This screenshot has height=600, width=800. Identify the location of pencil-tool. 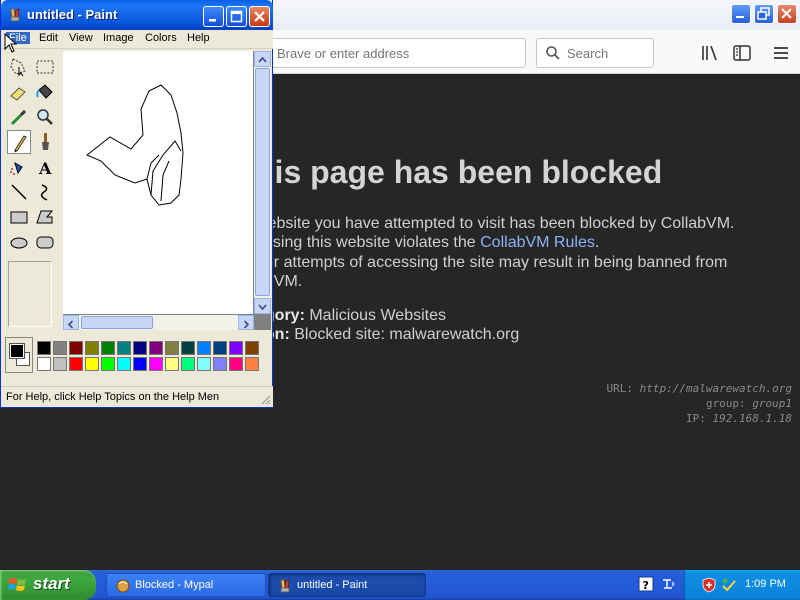
(19, 142).